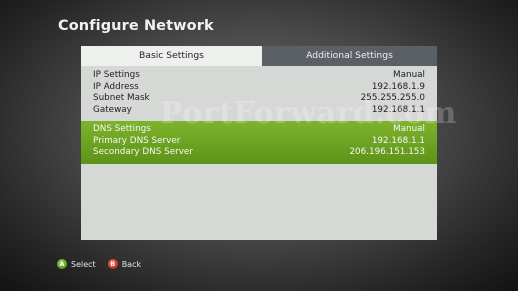 This screenshot has width=518, height=291. Describe the element at coordinates (143, 152) in the screenshot. I see `row-label: Secondary DNS Server` at that location.